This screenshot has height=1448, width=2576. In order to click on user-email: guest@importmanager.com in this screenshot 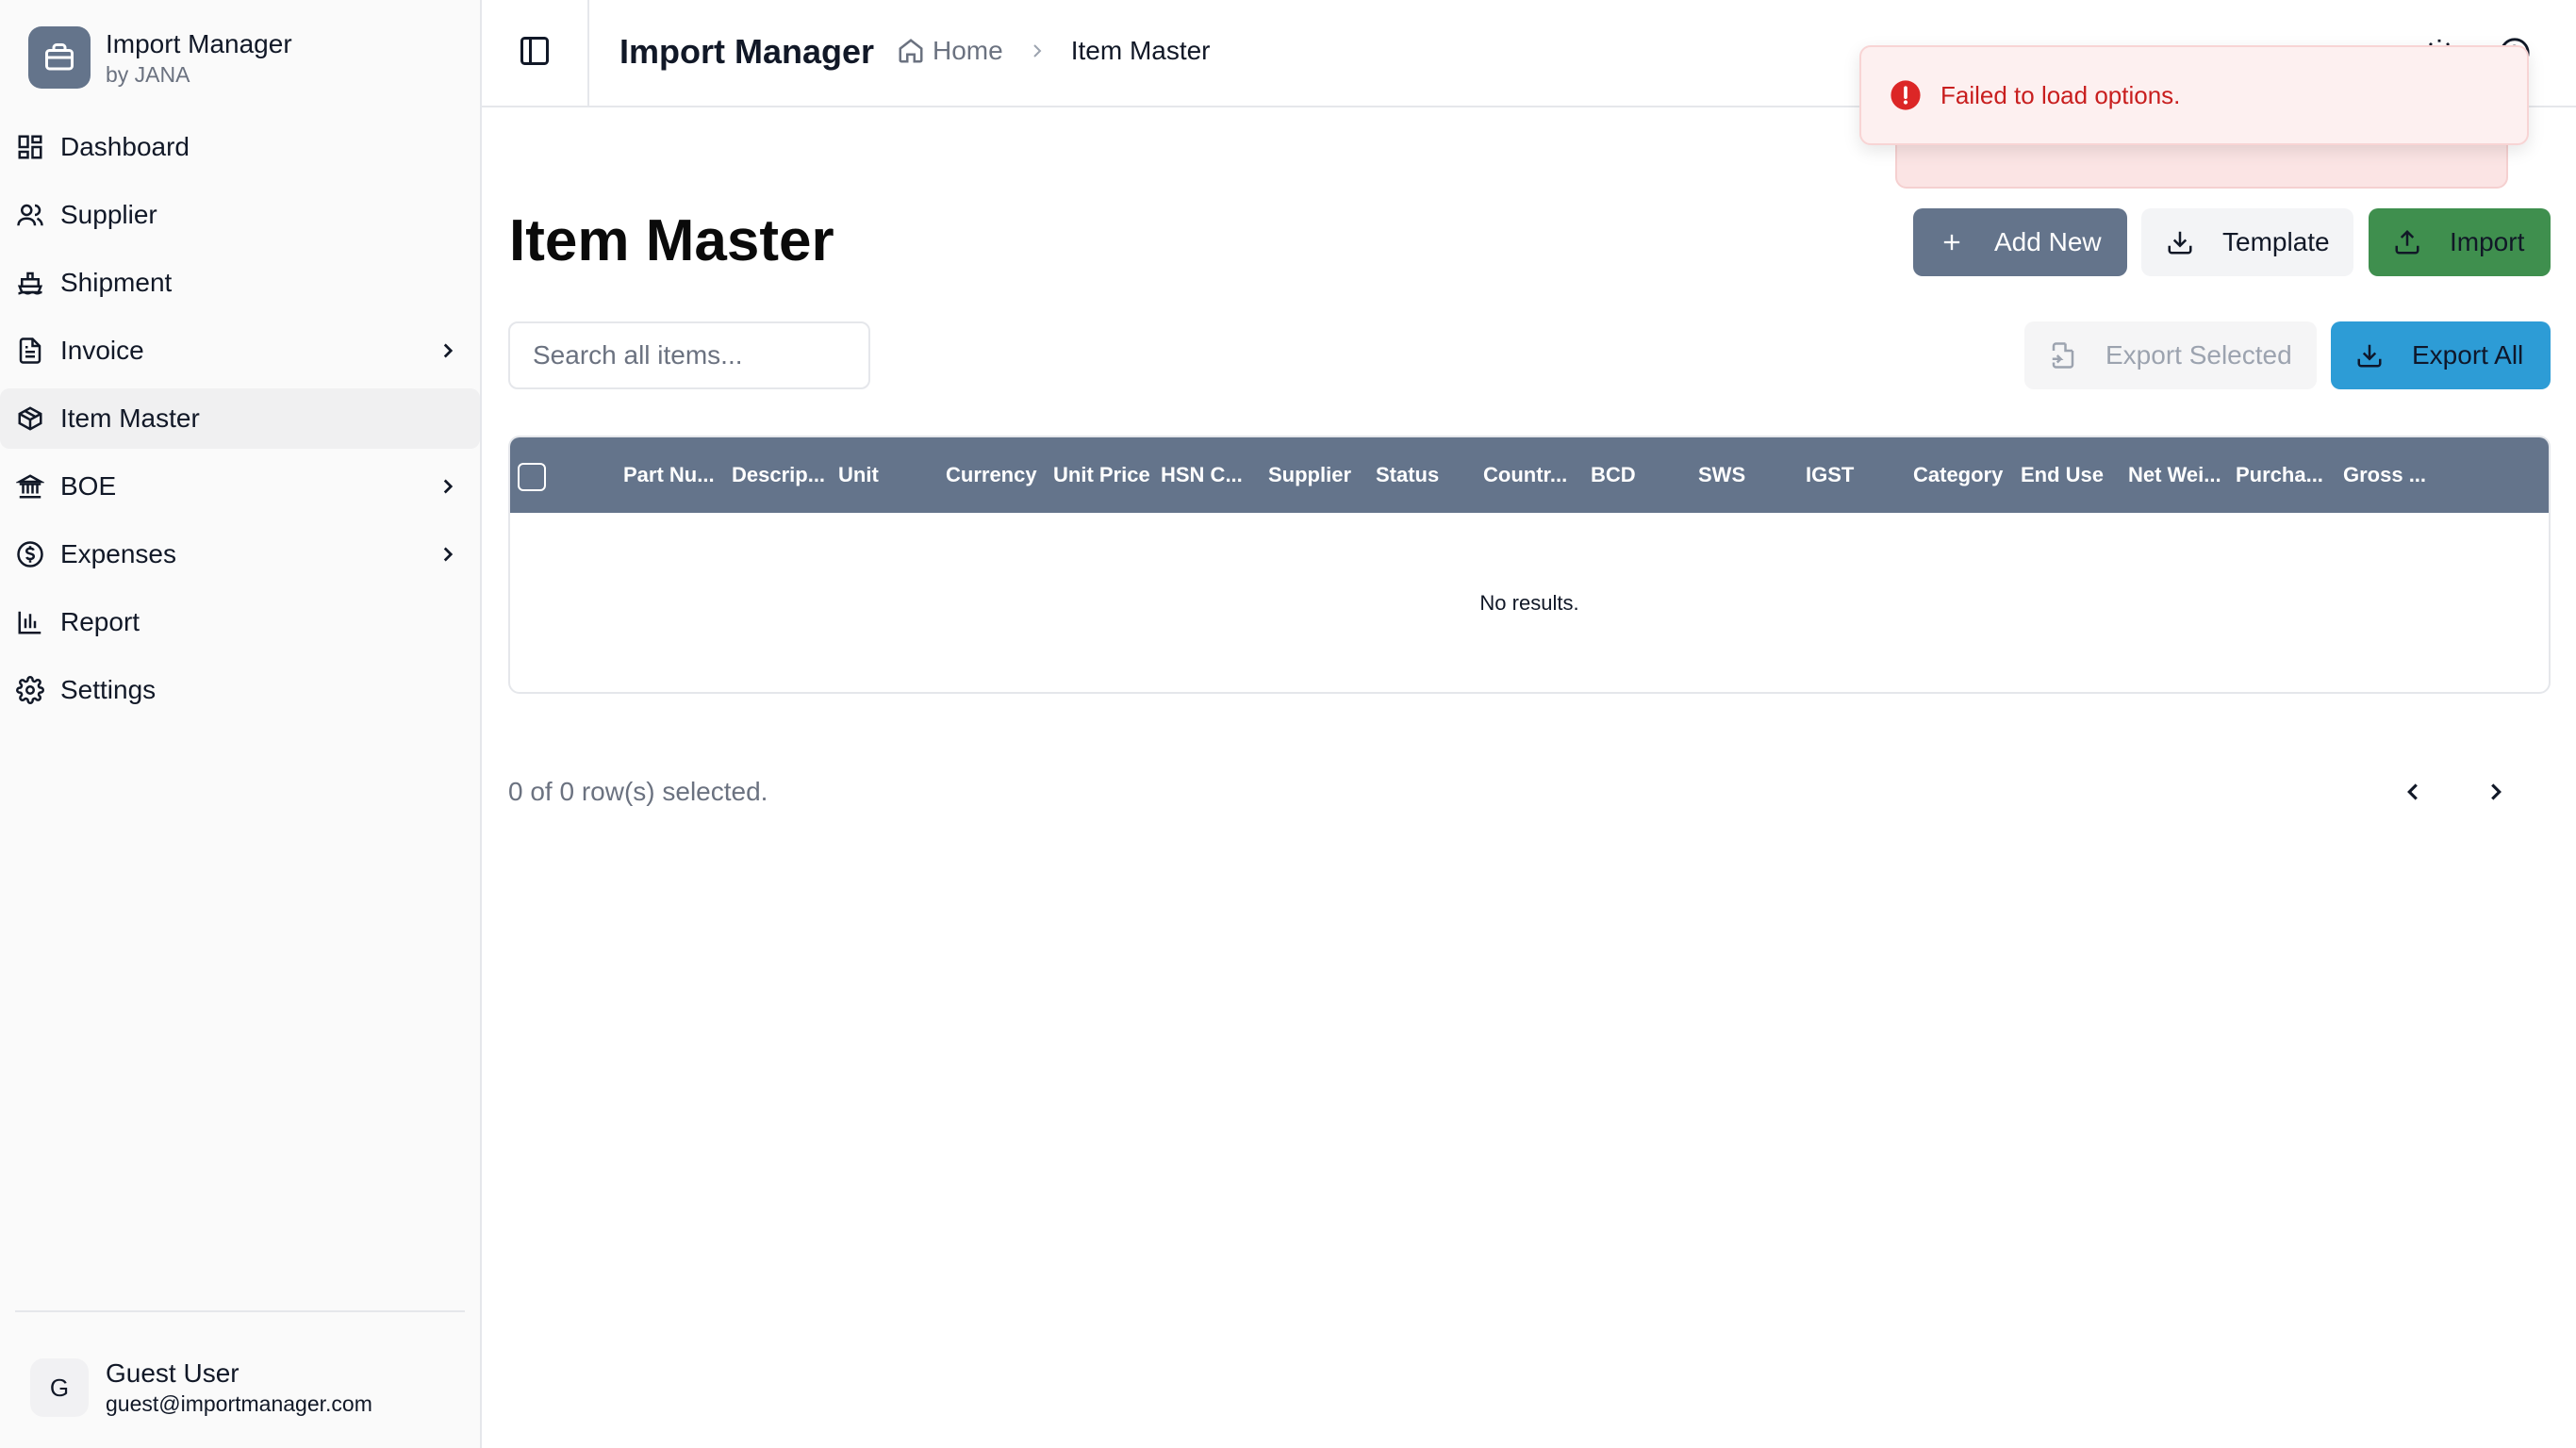, I will do `click(239, 1403)`.